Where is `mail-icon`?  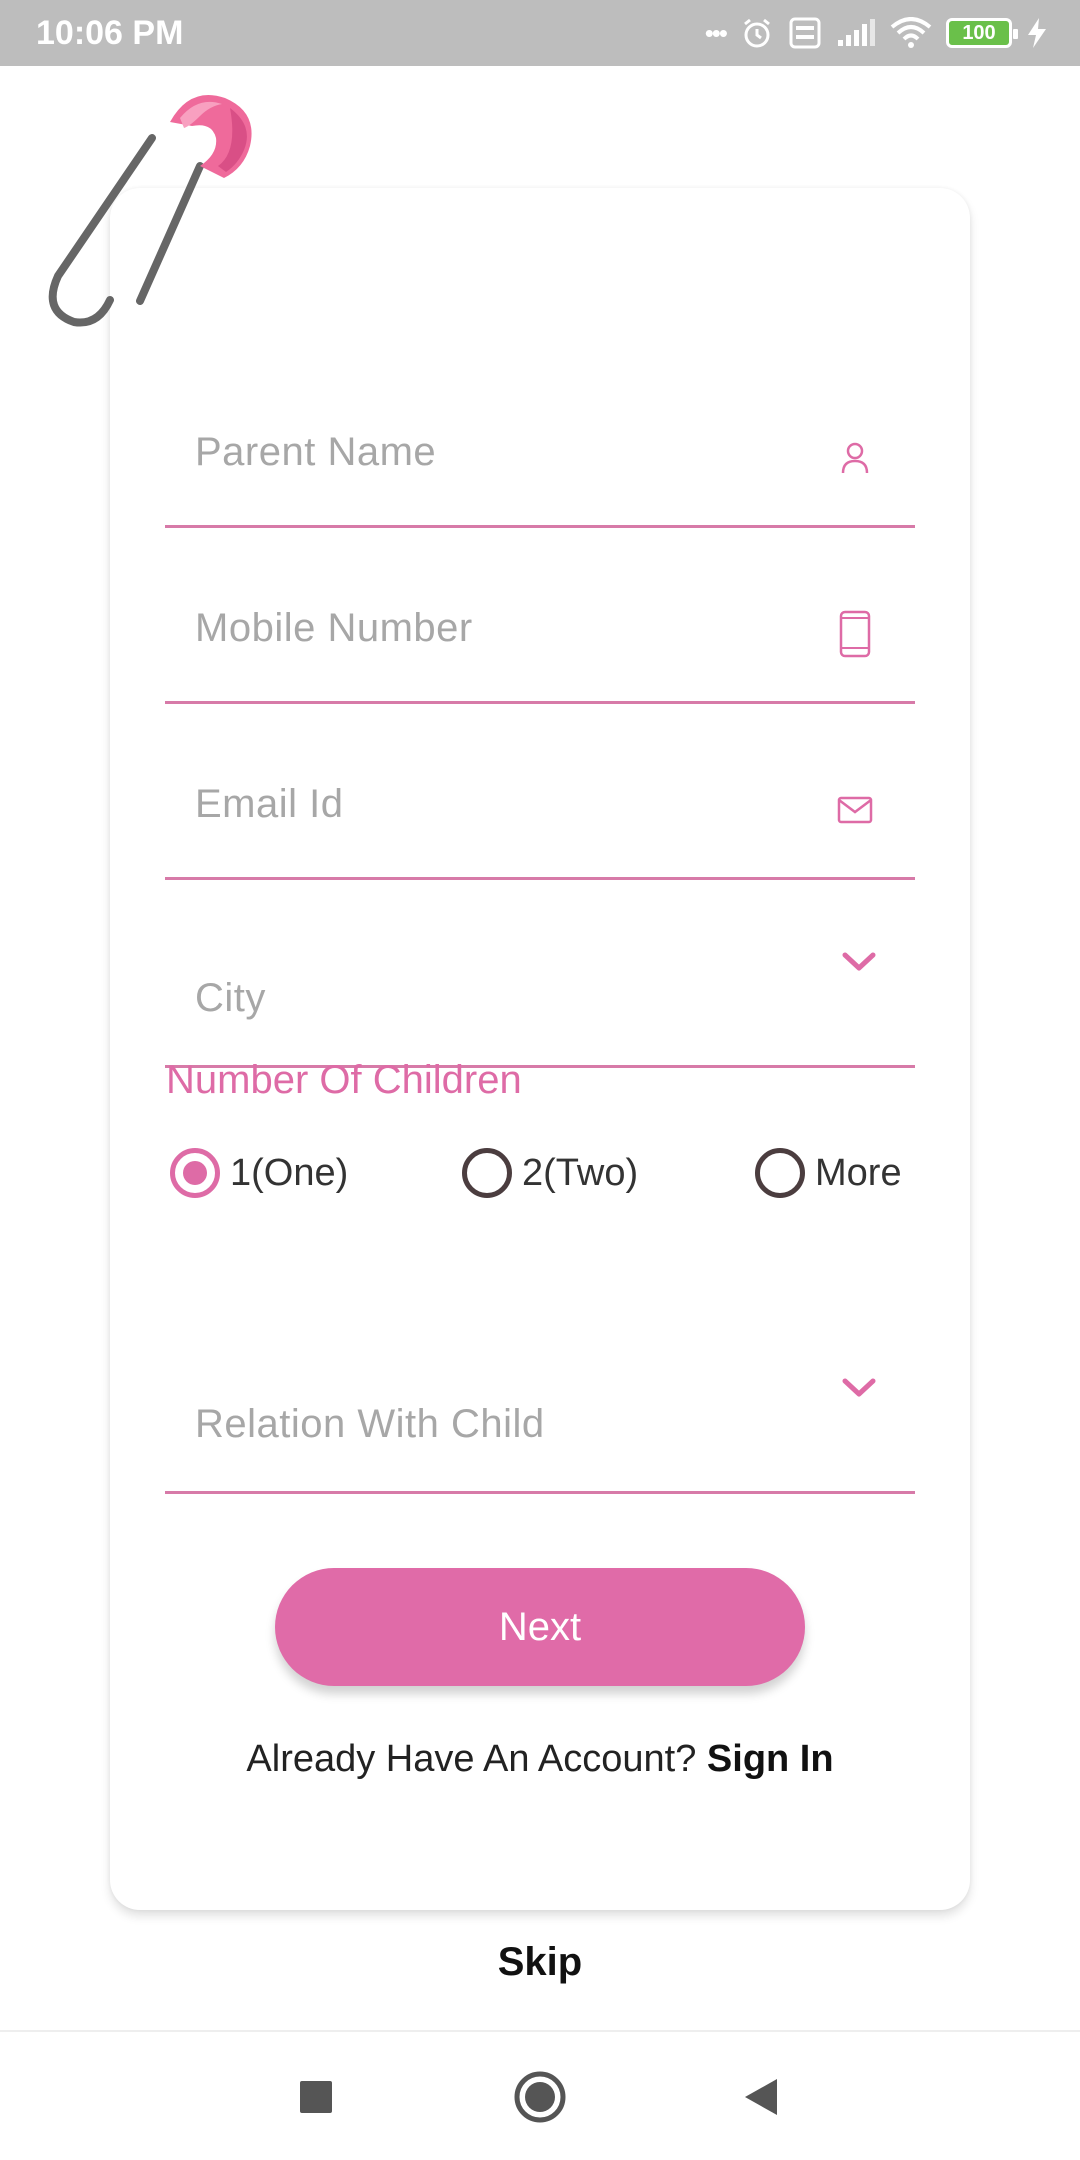 mail-icon is located at coordinates (855, 810).